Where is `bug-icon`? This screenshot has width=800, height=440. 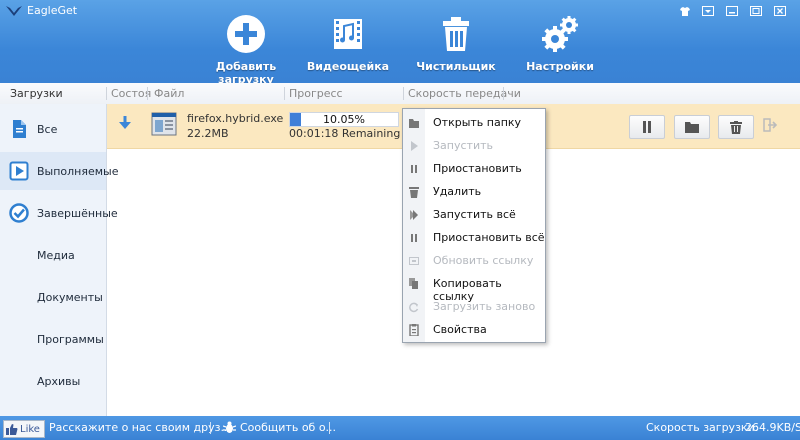
bug-icon is located at coordinates (229, 427).